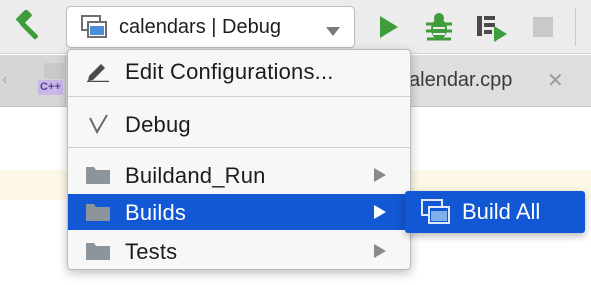 Image resolution: width=591 pixels, height=285 pixels. What do you see at coordinates (388, 27) in the screenshot?
I see `run-icon` at bounding box center [388, 27].